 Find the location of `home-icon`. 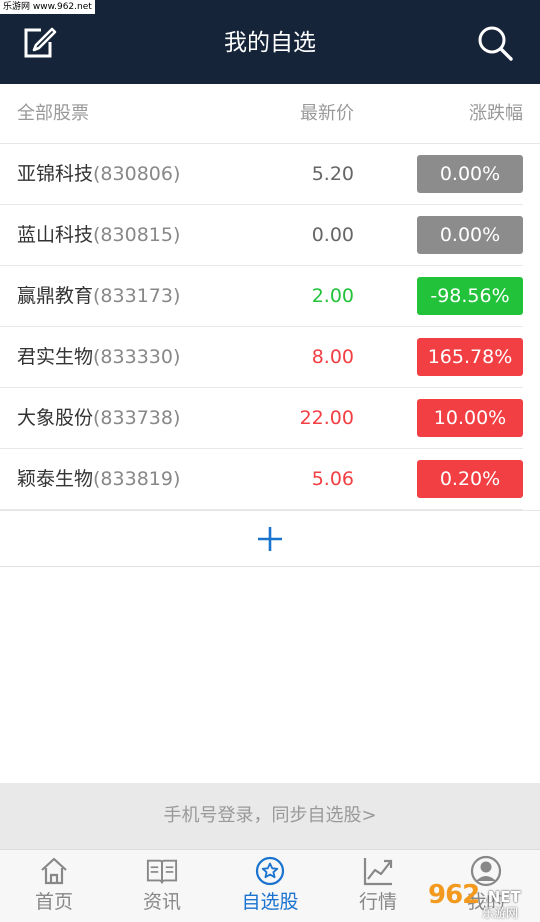

home-icon is located at coordinates (54, 871).